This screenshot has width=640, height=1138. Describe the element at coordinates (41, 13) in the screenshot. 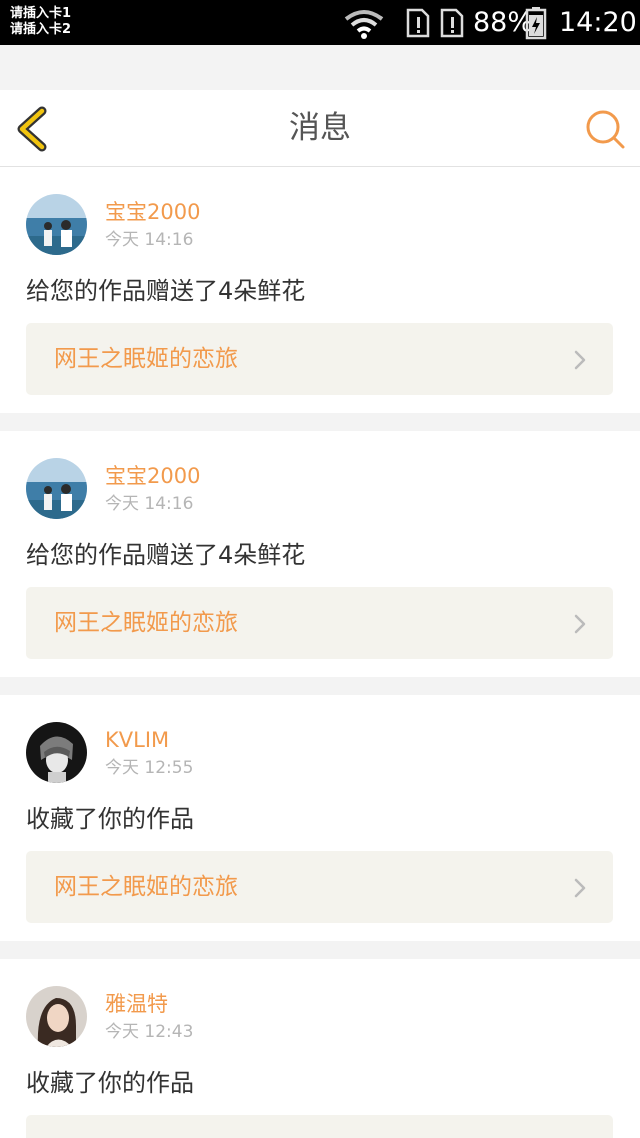

I see `sim1-label: 请插入卡1` at that location.